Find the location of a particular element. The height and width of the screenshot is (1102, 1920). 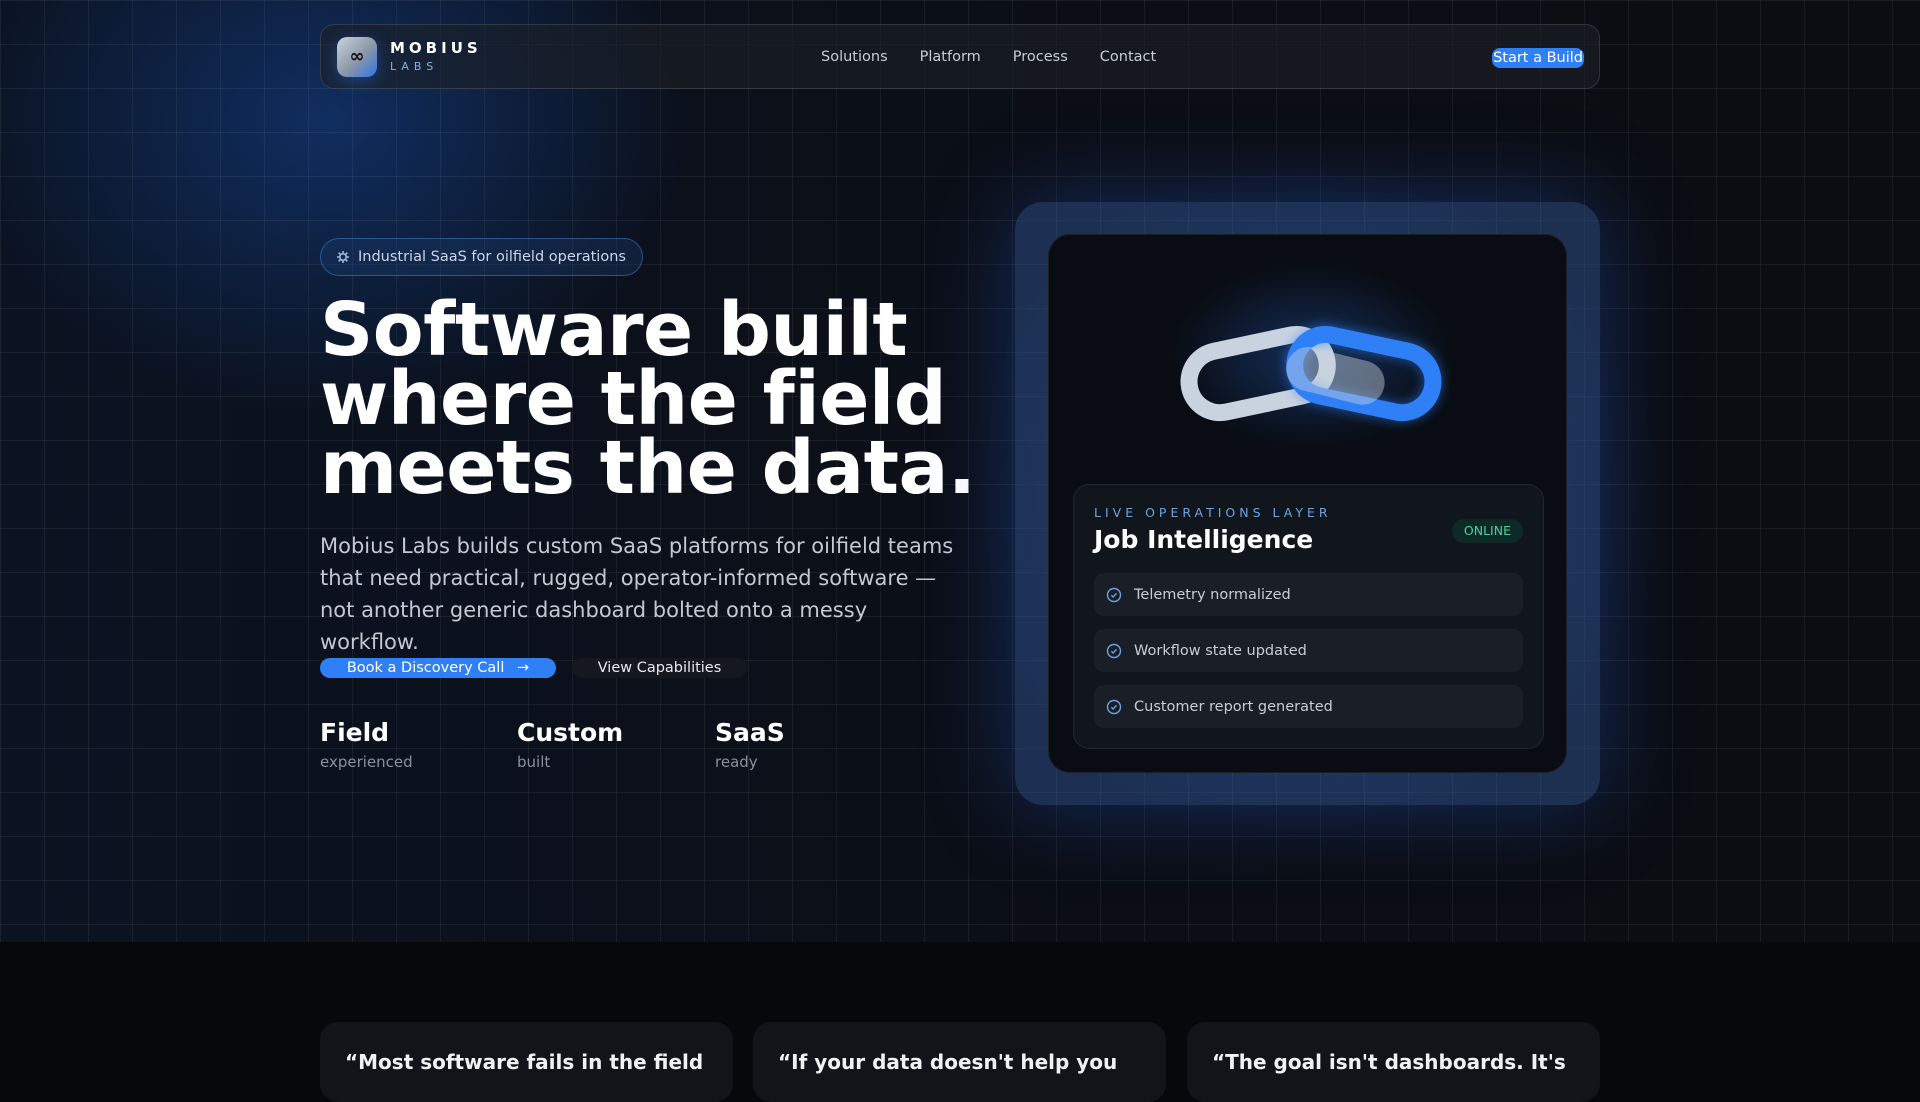

stat-sub: built is located at coordinates (534, 762).